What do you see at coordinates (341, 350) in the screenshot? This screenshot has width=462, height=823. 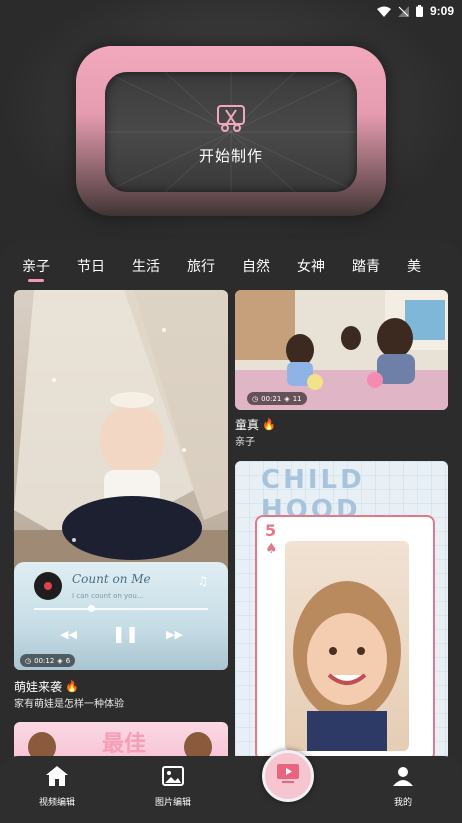 I see `template-card-innocence: ◷ 00:21 ◈ 11` at bounding box center [341, 350].